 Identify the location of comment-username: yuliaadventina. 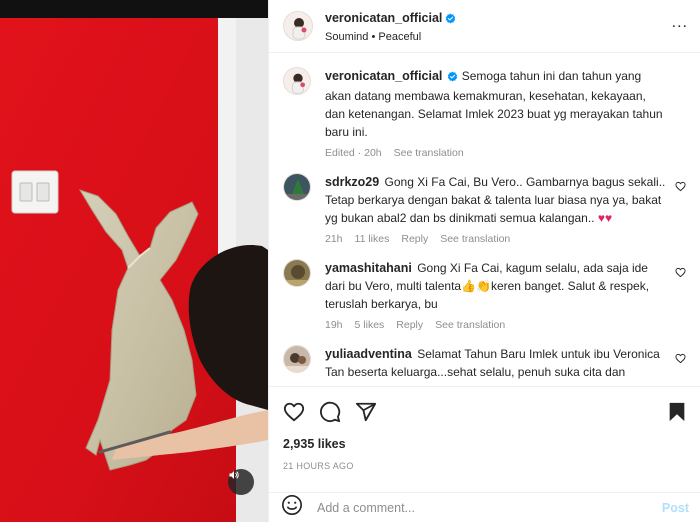
(368, 354).